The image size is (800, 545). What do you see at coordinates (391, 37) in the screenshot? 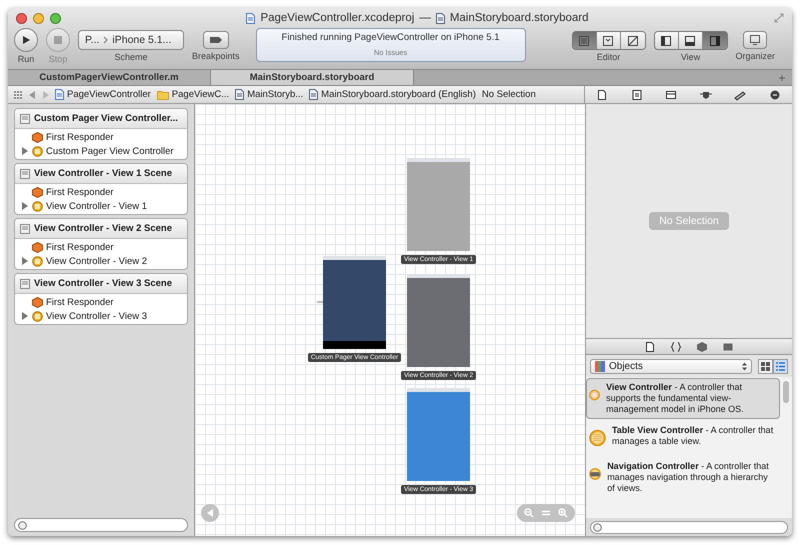
I see `status-text: Finished running PageViewController on iPhone 5.1` at bounding box center [391, 37].